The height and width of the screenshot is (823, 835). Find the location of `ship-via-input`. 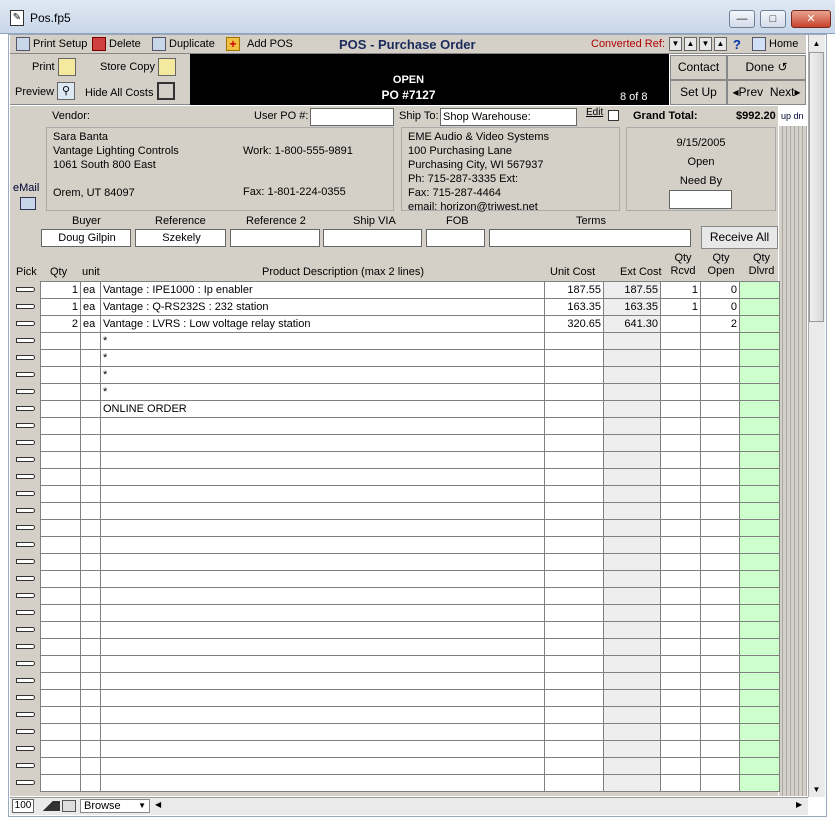

ship-via-input is located at coordinates (372, 238).